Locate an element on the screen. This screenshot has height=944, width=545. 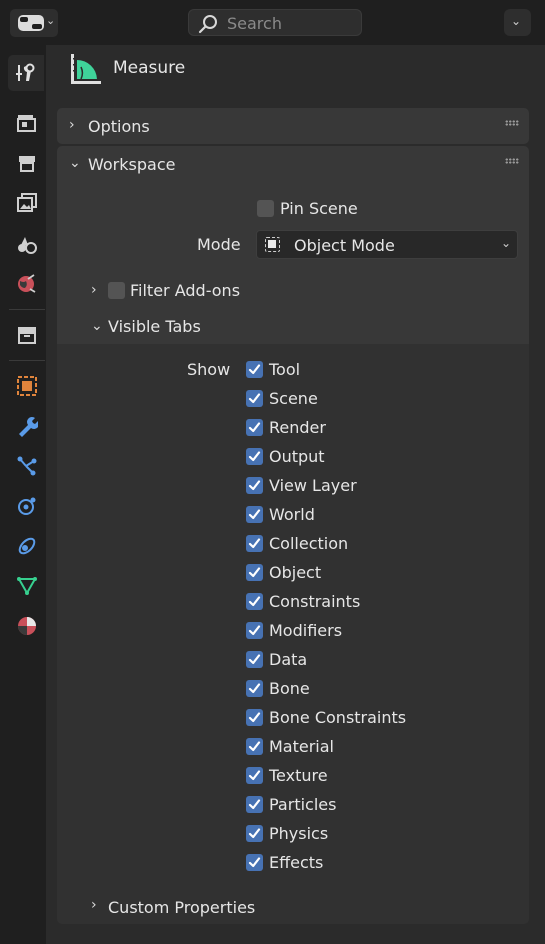
workspace-panel-label: Workspace is located at coordinates (132, 164).